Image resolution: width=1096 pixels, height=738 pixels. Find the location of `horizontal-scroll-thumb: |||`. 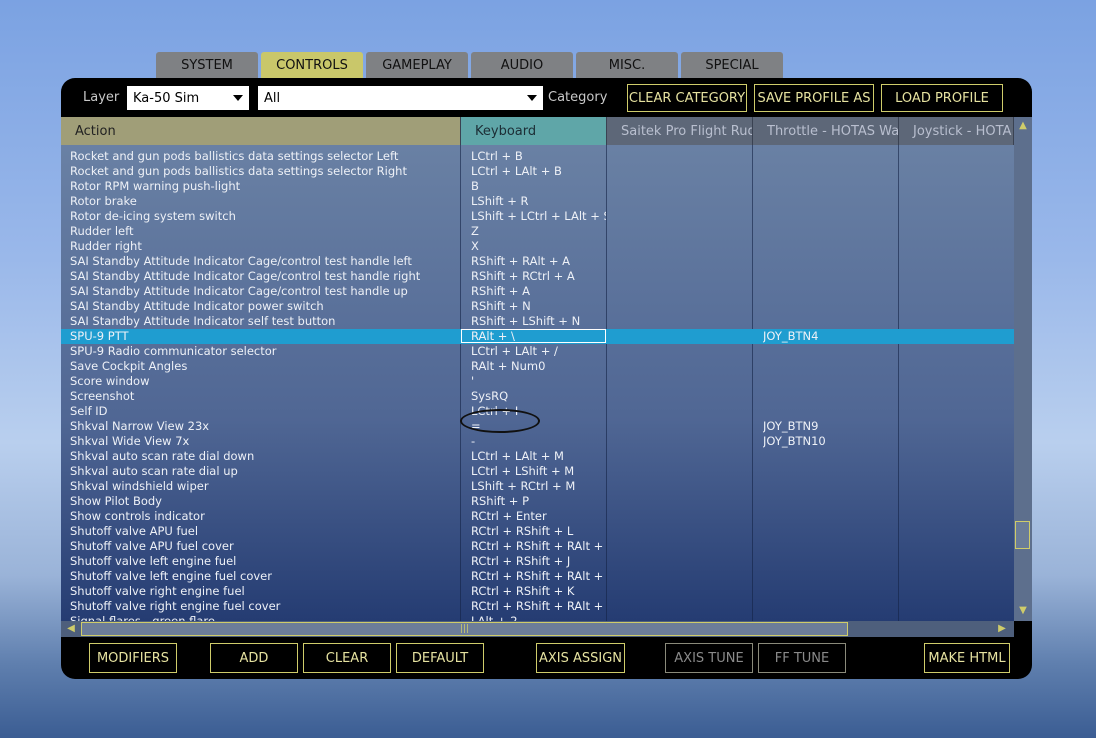

horizontal-scroll-thumb: ||| is located at coordinates (464, 629).